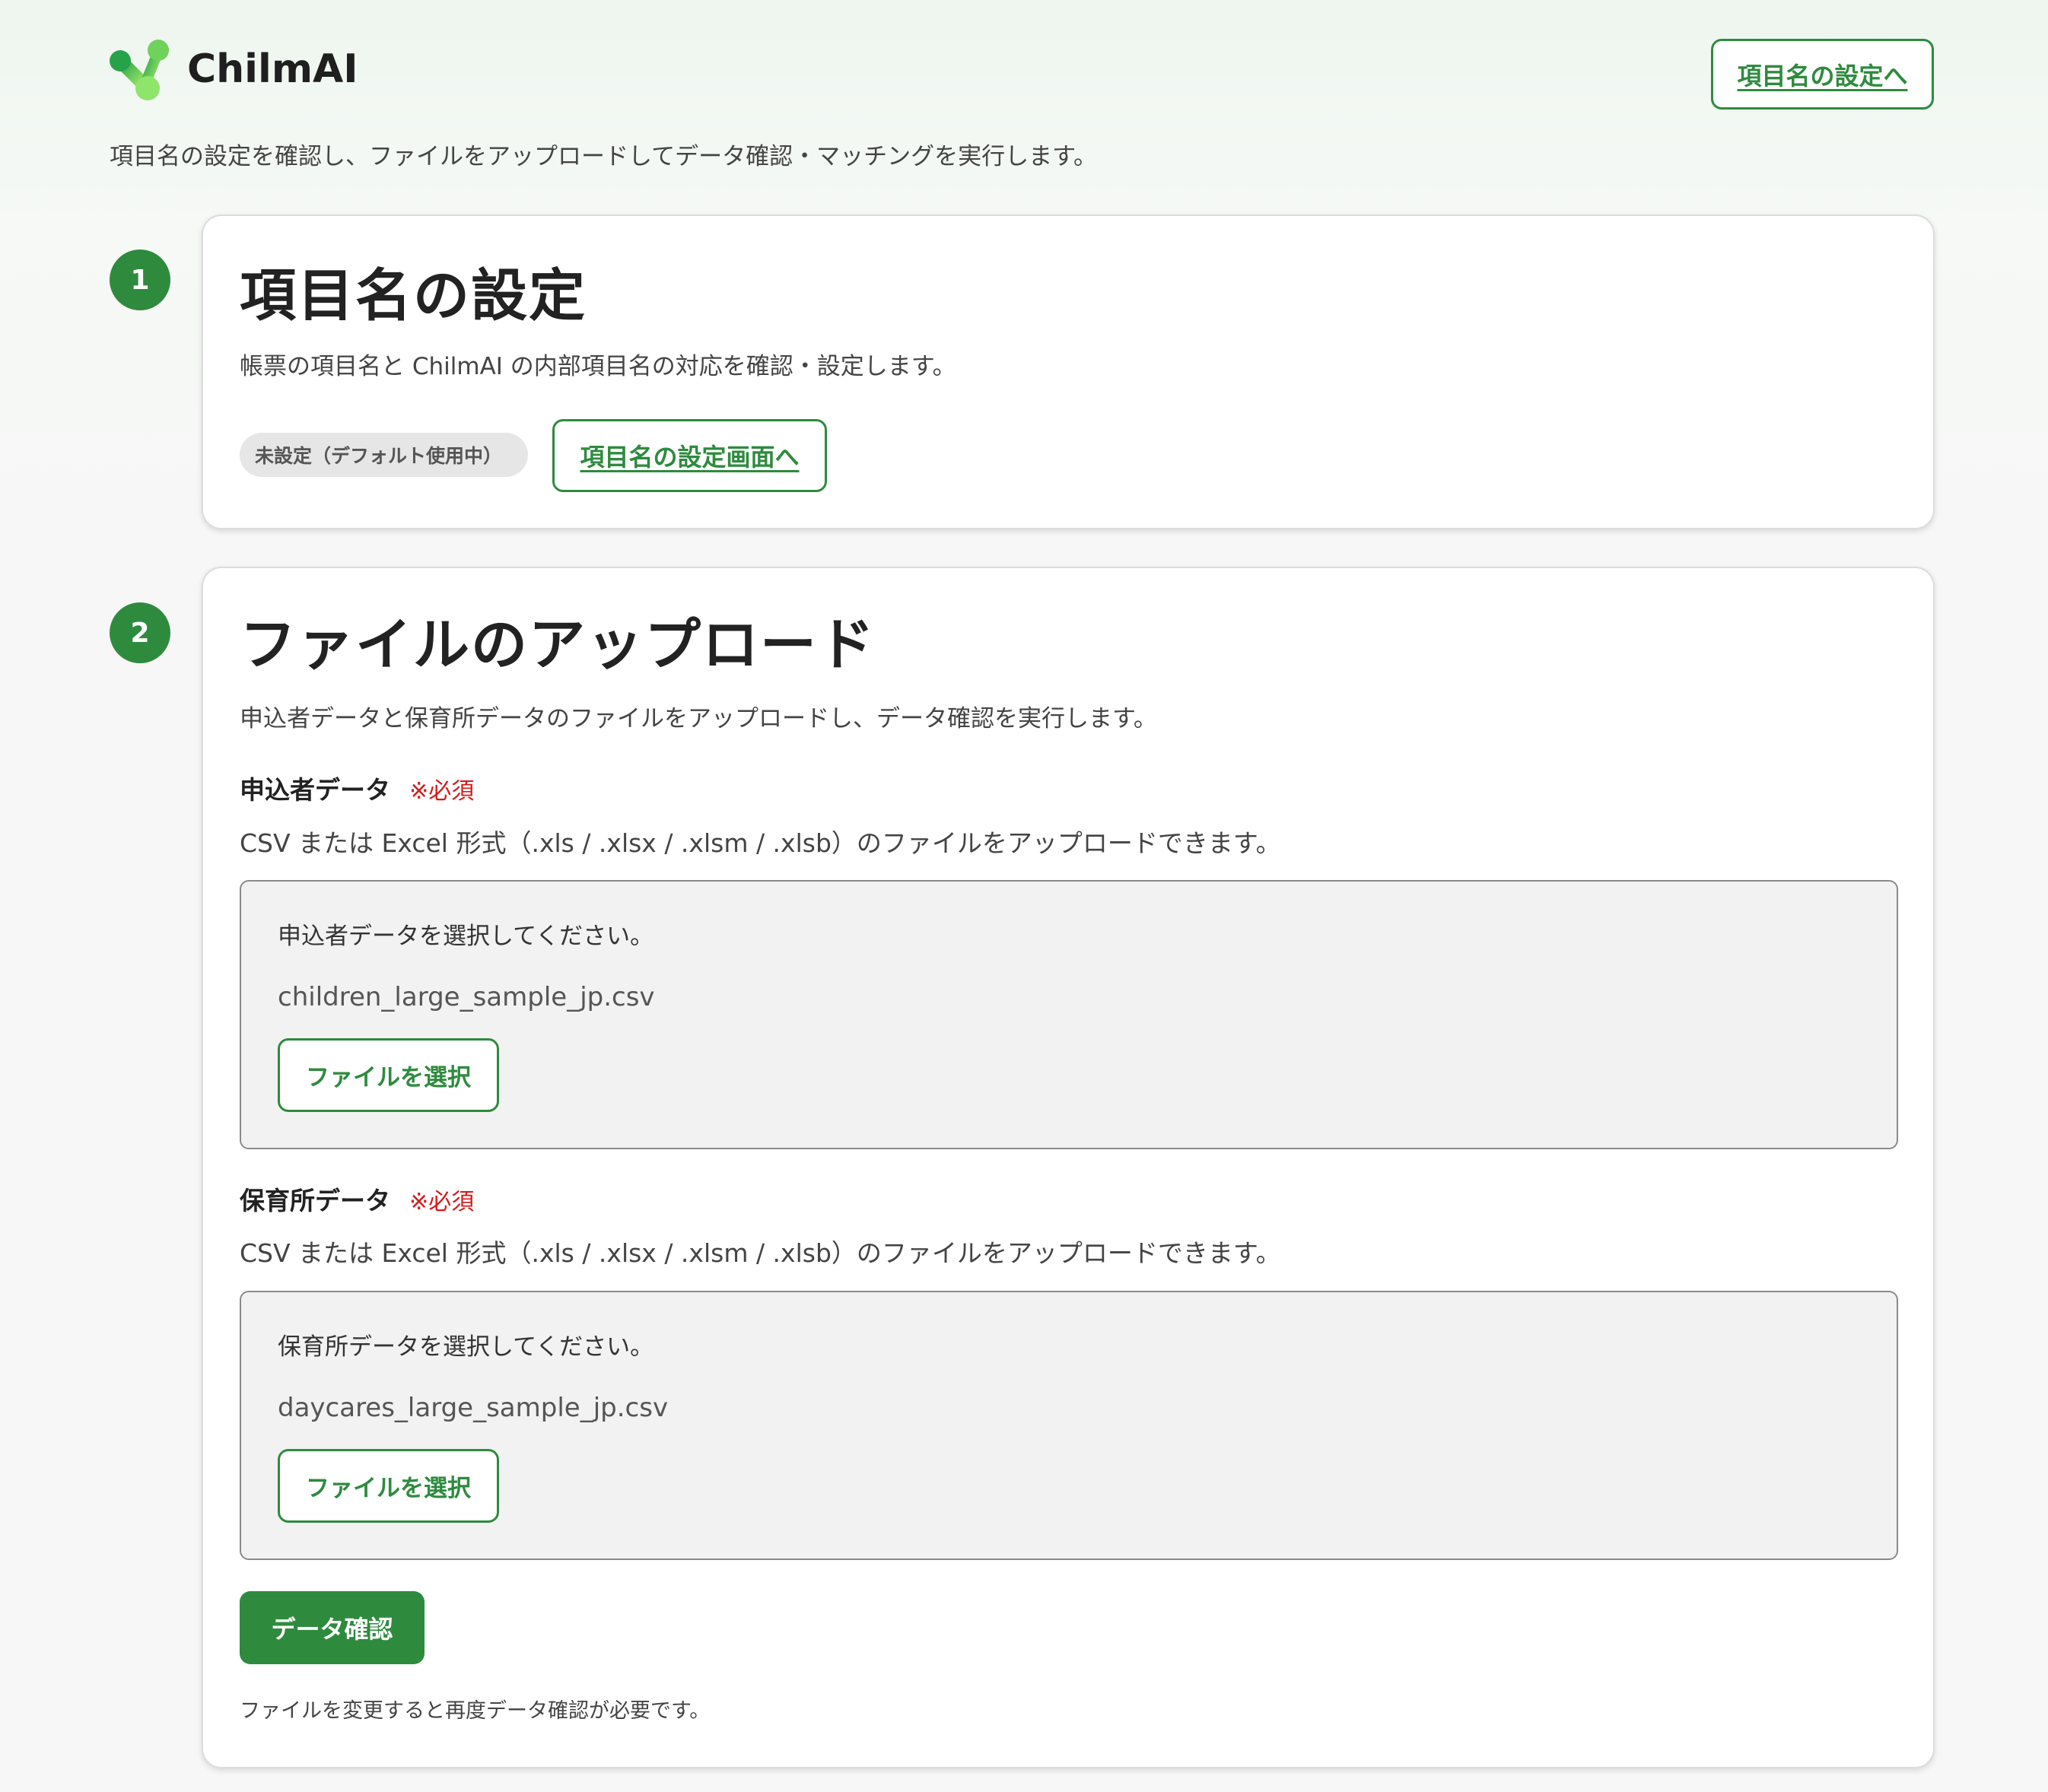 The height and width of the screenshot is (1792, 2048). I want to click on reconfirm-note: ファイルを変更すると再度データ確認が必要です。, so click(475, 1711).